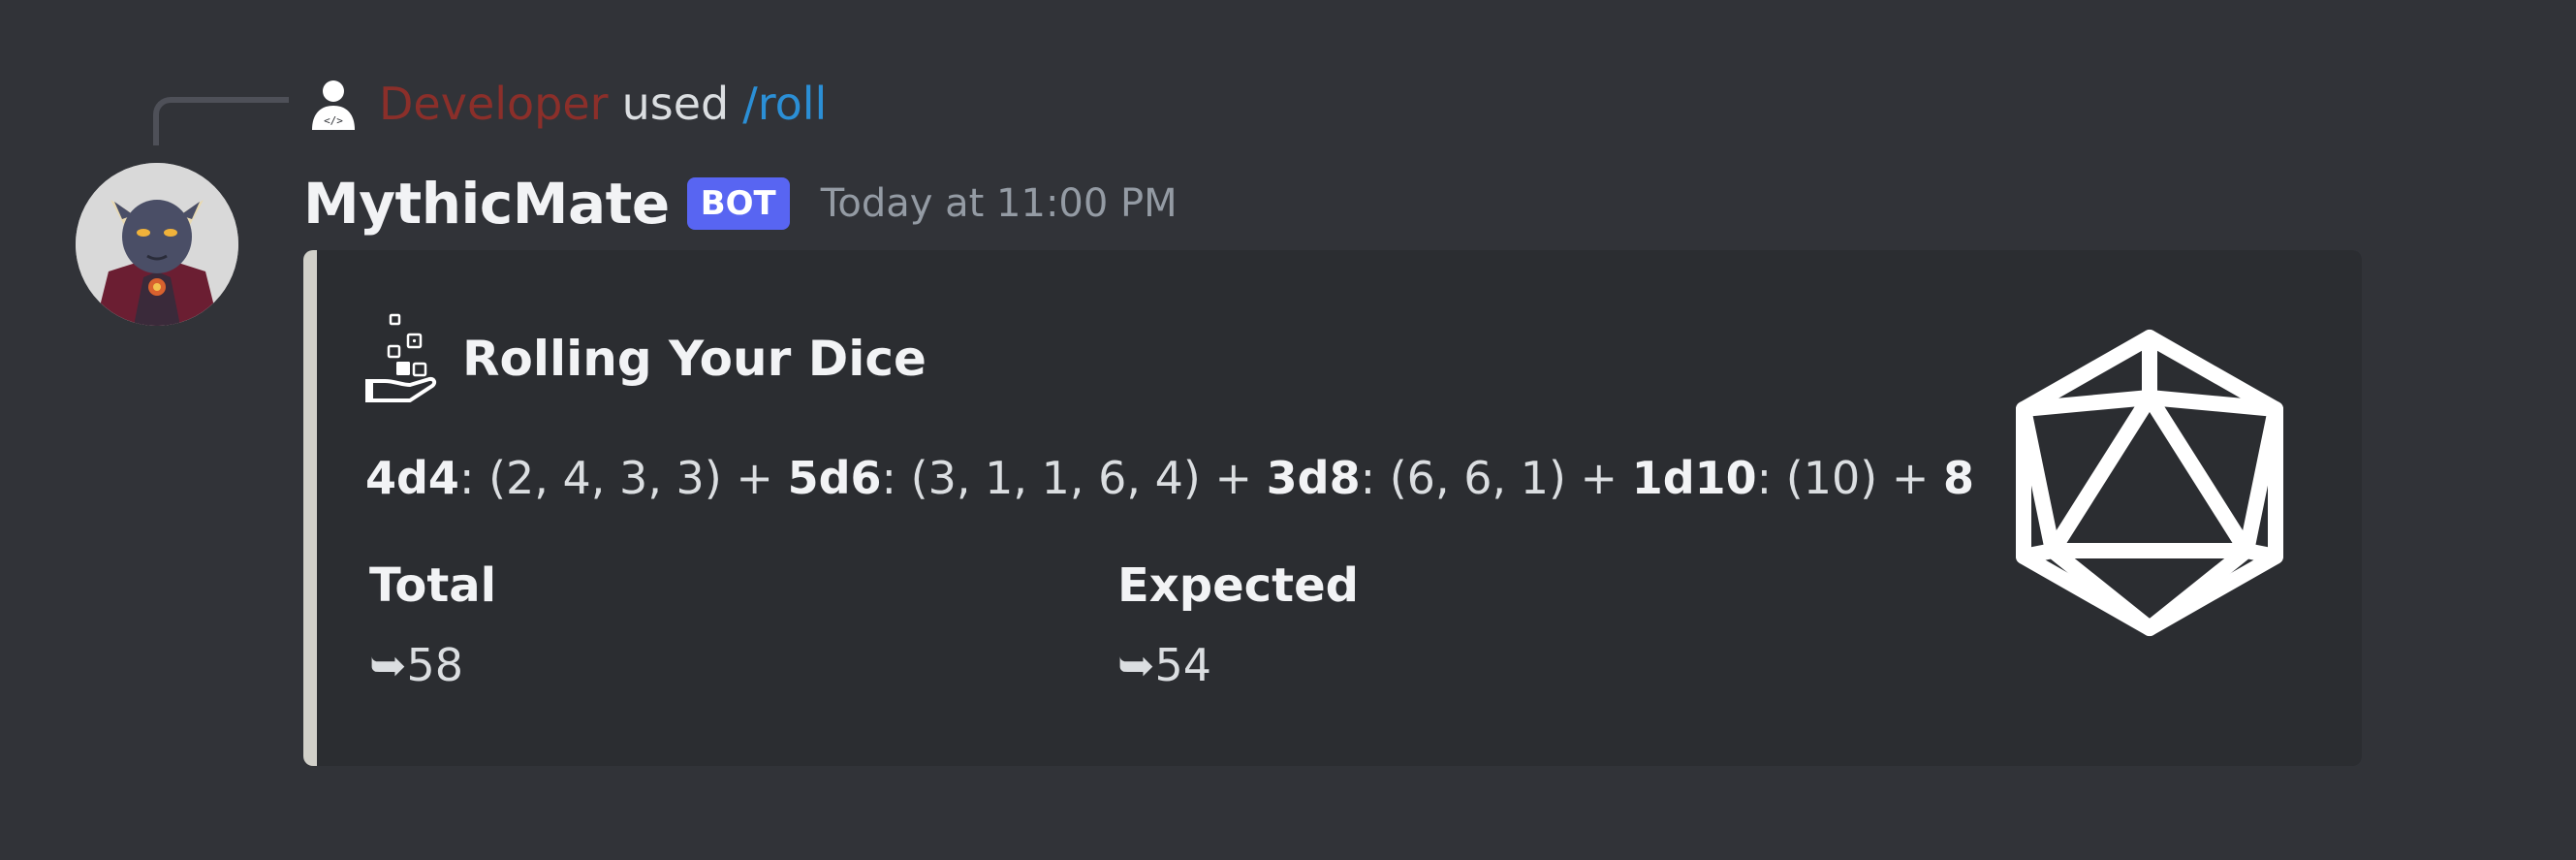  What do you see at coordinates (401, 359) in the screenshot?
I see `hand-dice-icon` at bounding box center [401, 359].